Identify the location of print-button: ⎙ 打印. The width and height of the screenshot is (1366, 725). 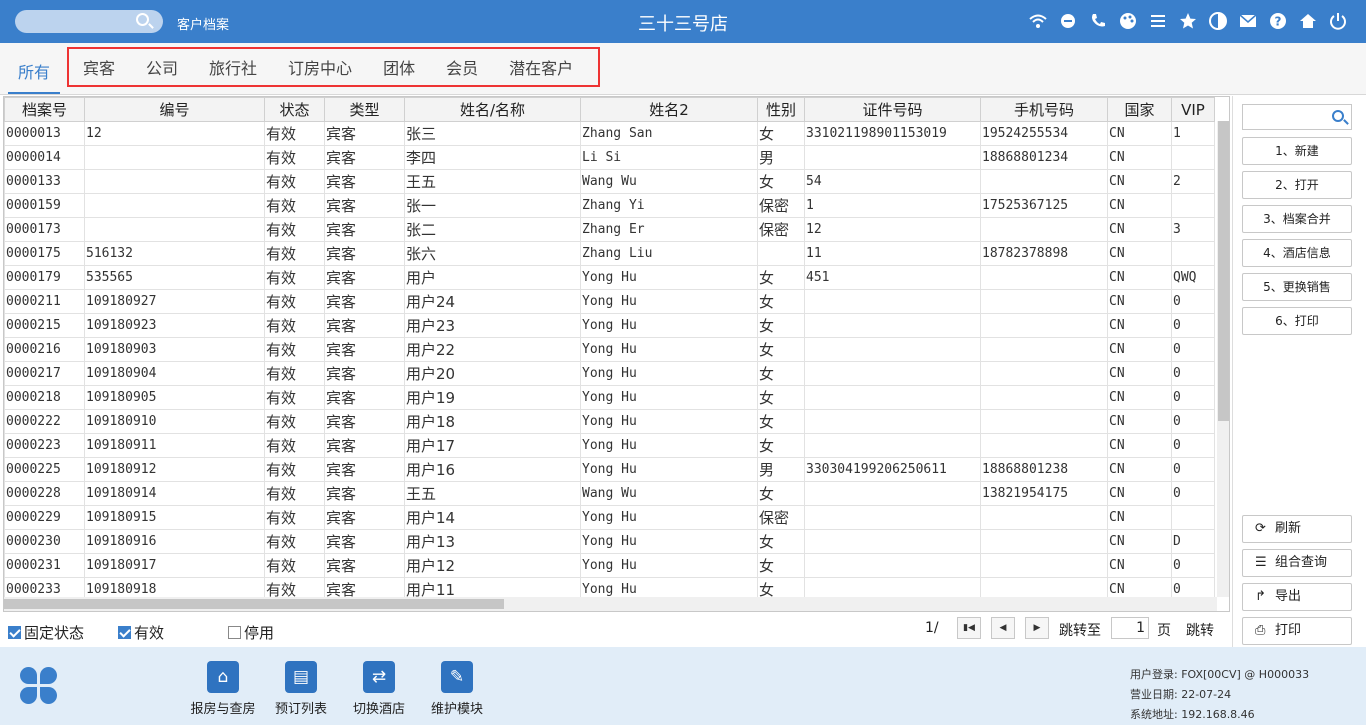
(1297, 631).